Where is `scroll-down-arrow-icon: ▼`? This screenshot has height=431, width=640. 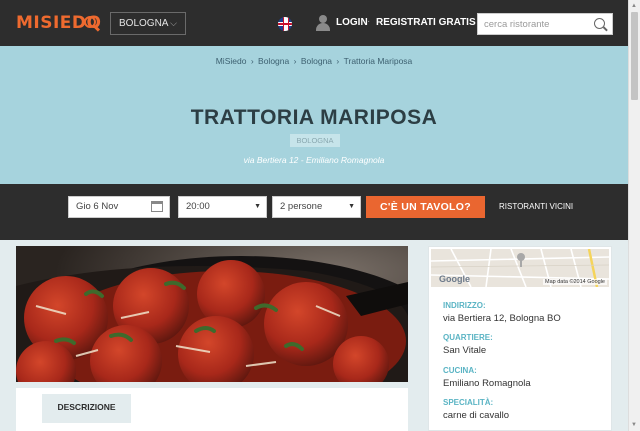
scroll-down-arrow-icon: ▼ is located at coordinates (634, 425).